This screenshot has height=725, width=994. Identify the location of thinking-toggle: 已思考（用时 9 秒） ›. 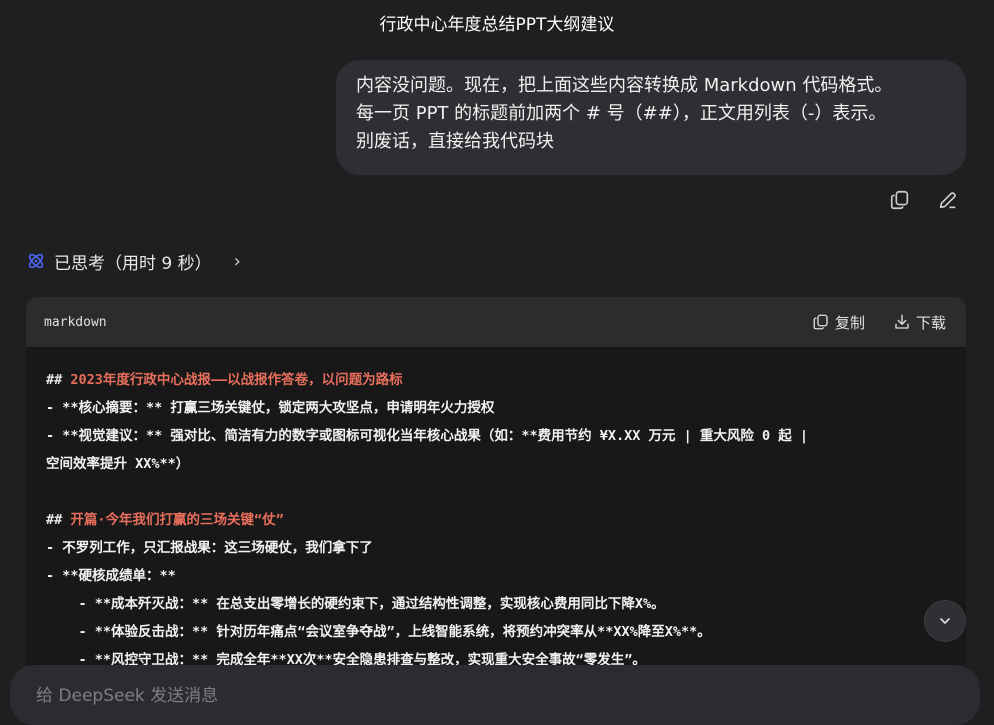
(133, 261).